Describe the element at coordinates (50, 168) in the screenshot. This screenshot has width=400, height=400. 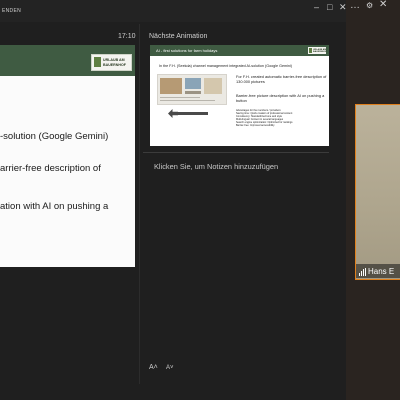
I see `slide-text-line: arrier-free description of` at that location.